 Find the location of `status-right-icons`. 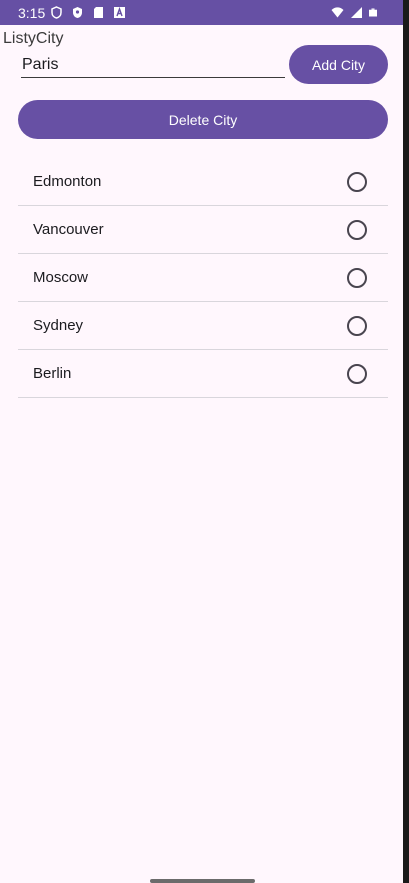

status-right-icons is located at coordinates (354, 12).